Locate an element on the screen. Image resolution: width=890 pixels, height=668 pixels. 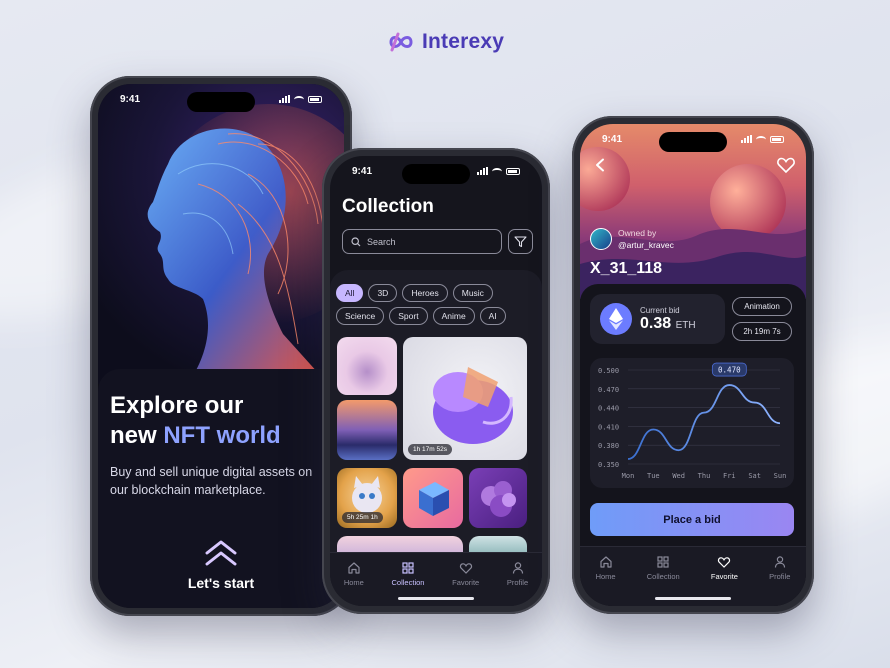
tab-label: Favorite is located at coordinates (466, 582).